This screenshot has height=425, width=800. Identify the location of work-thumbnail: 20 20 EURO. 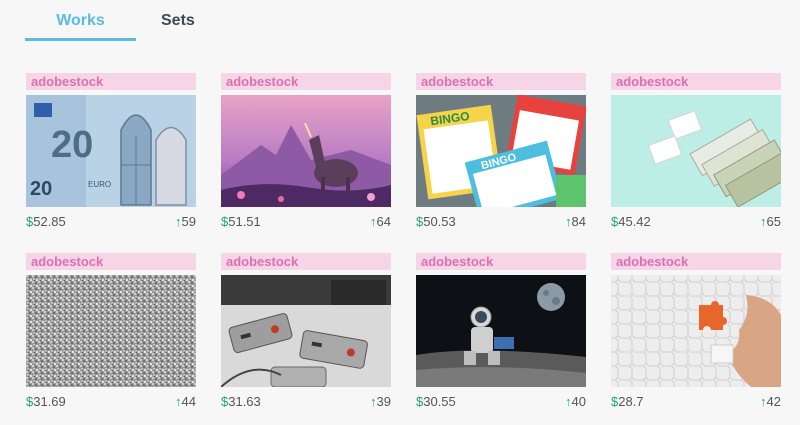
(111, 151).